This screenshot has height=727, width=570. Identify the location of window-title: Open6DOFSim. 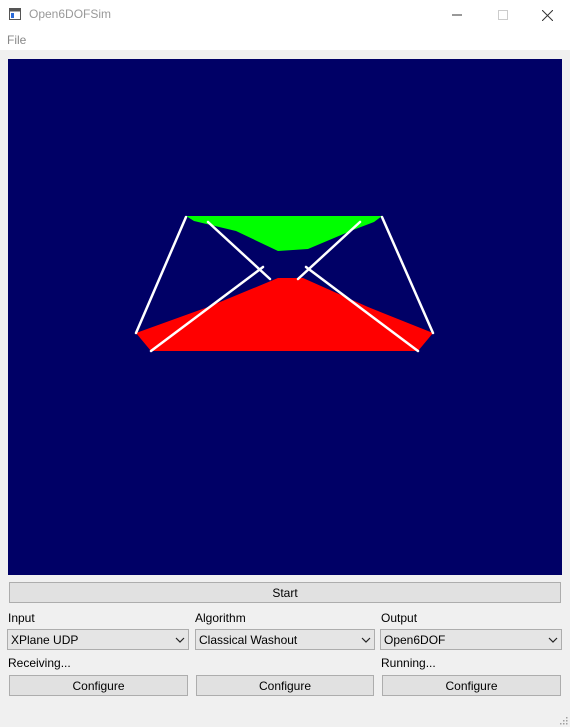
(70, 14).